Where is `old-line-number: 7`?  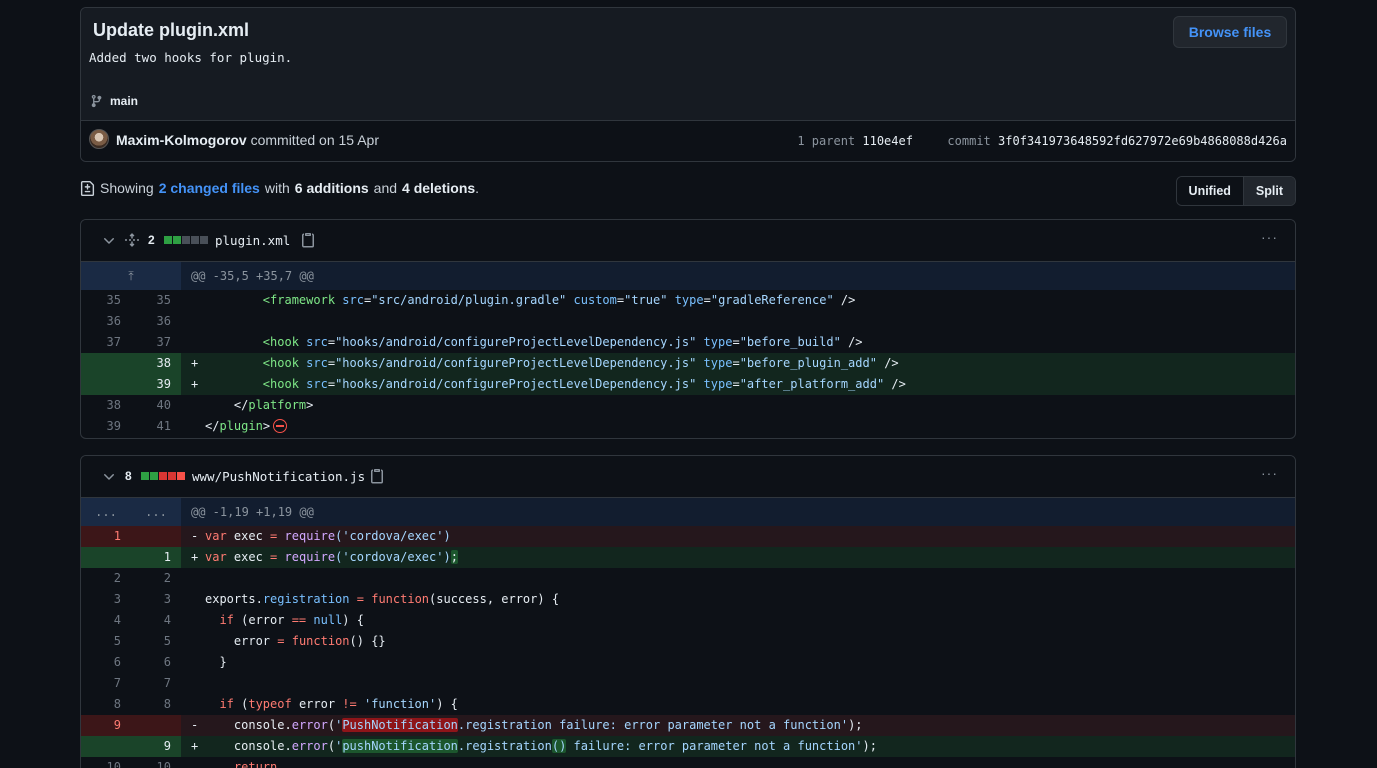
old-line-number: 7 is located at coordinates (106, 683).